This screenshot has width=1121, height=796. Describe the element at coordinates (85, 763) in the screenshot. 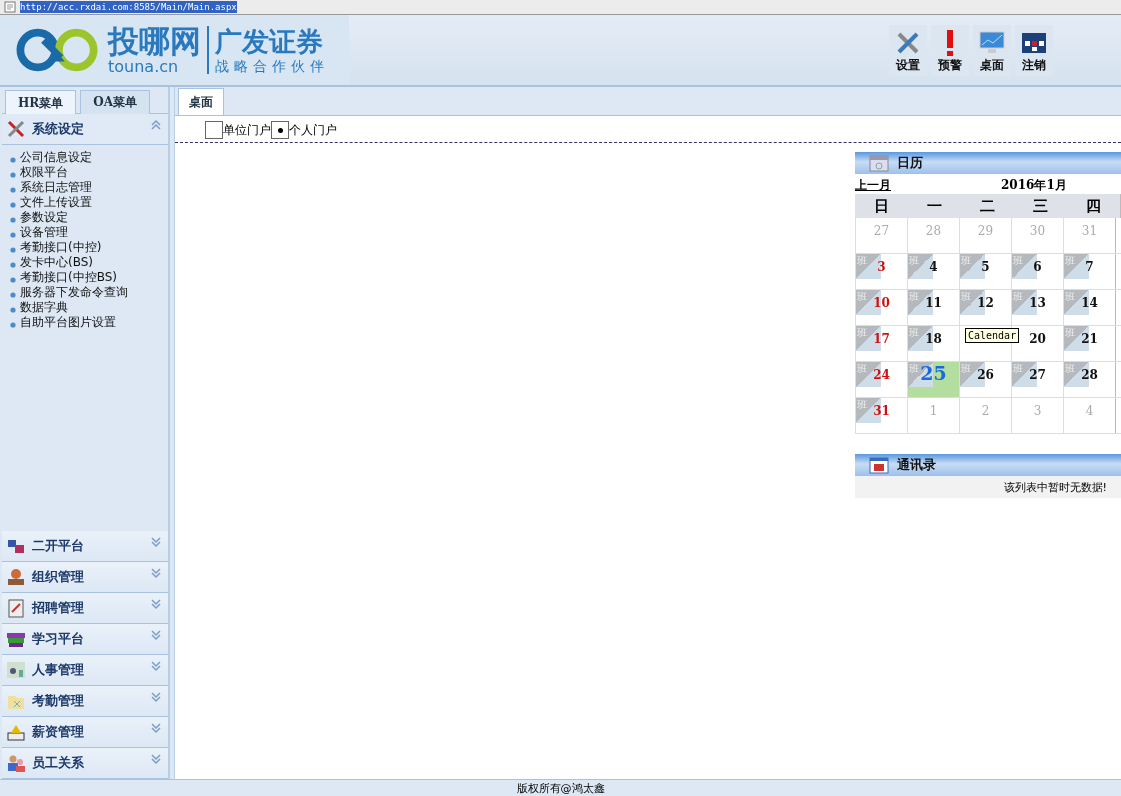

I see `menu-section-header: 员工关系` at that location.